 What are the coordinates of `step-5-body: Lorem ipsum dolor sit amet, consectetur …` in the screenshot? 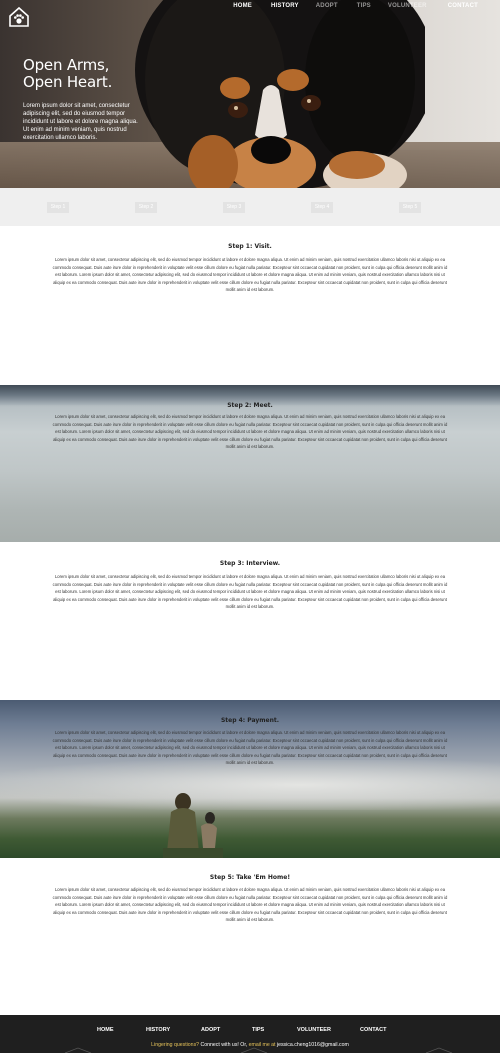 It's located at (250, 904).